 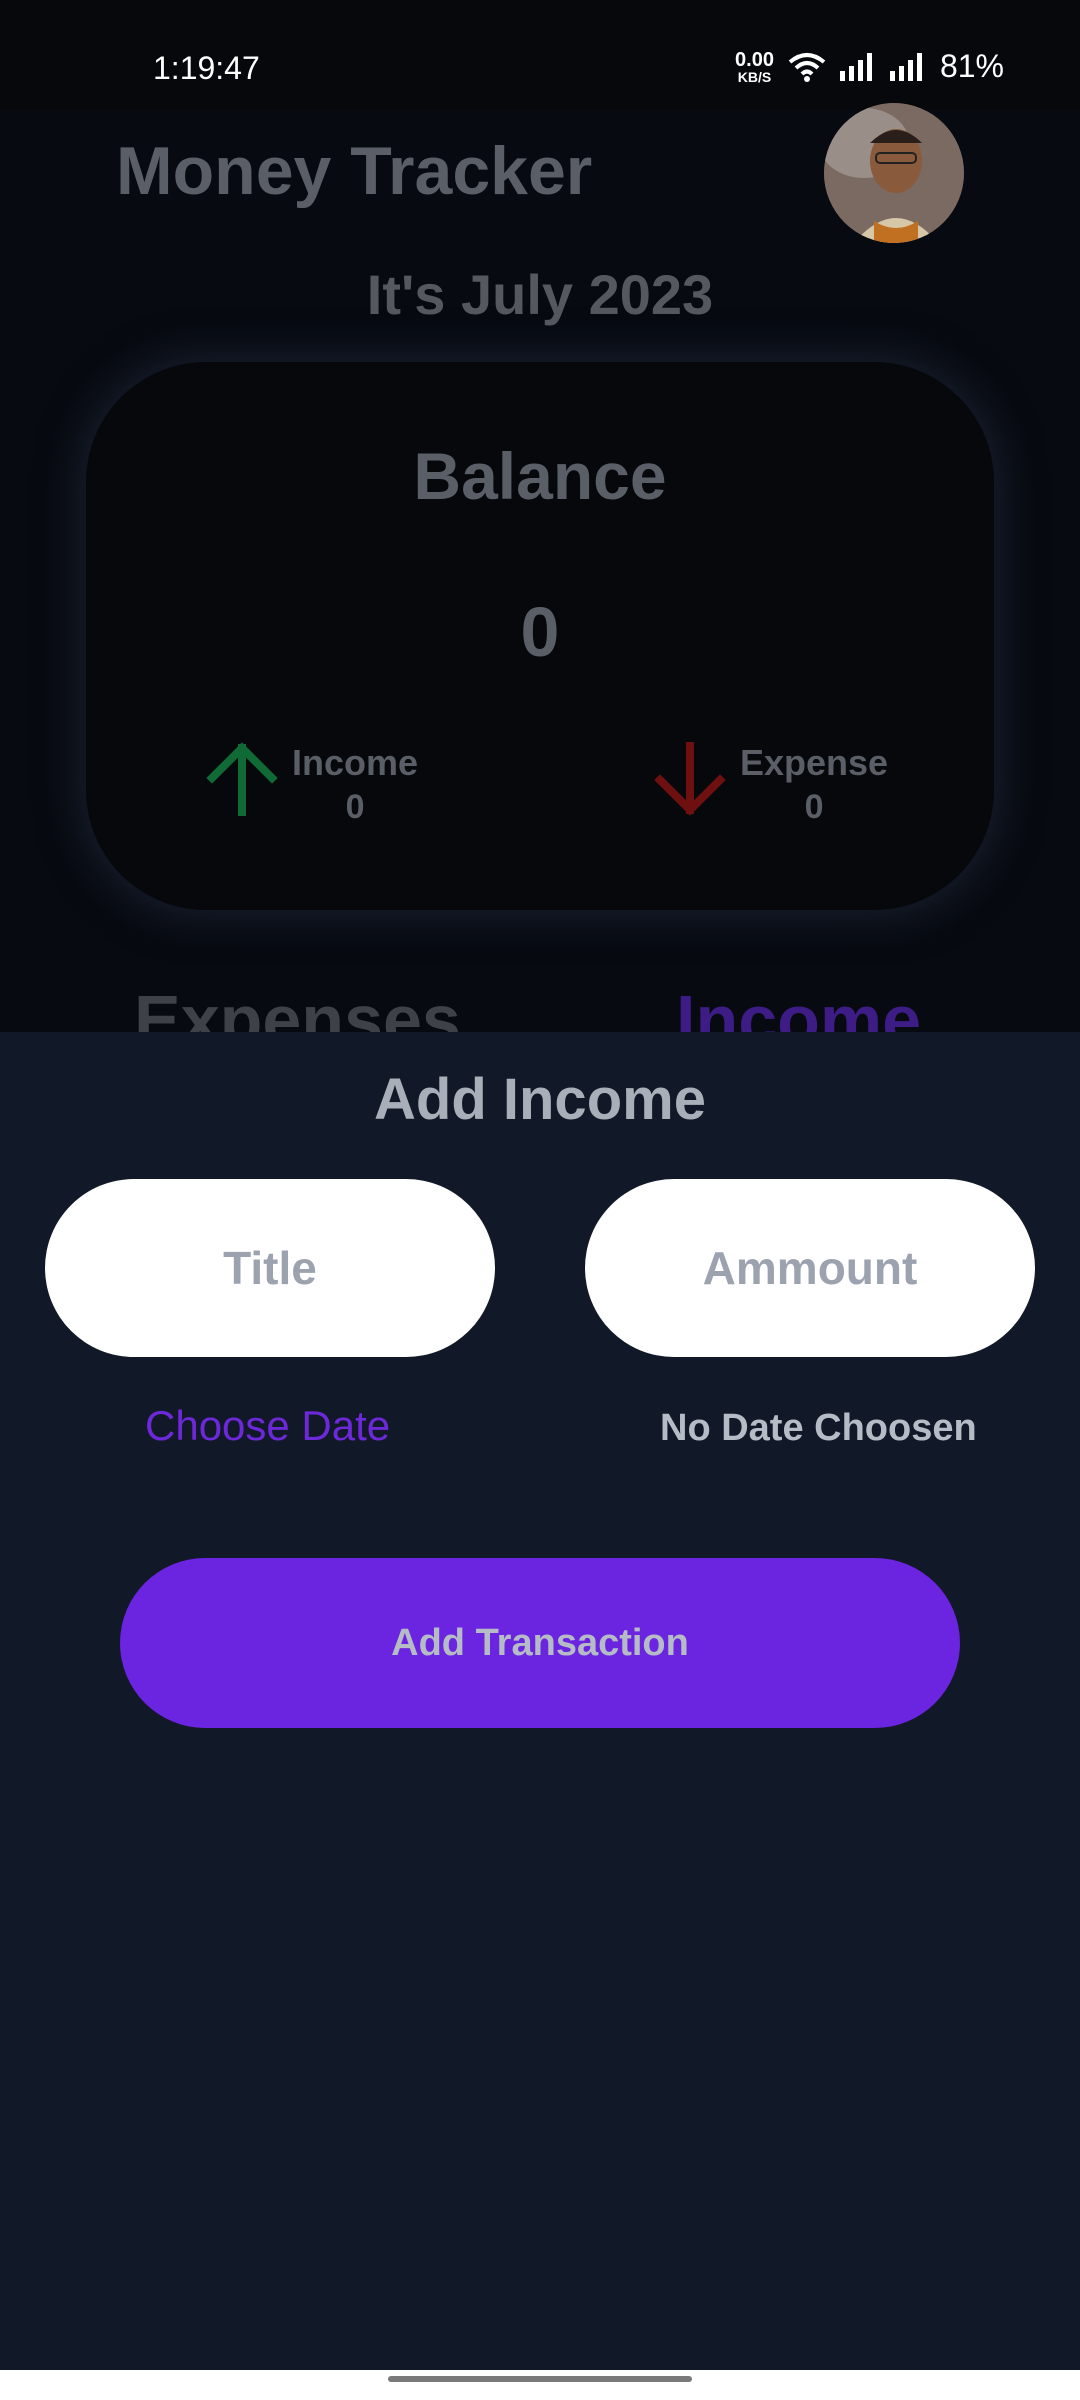 I want to click on expense-label: Expense, so click(x=814, y=762).